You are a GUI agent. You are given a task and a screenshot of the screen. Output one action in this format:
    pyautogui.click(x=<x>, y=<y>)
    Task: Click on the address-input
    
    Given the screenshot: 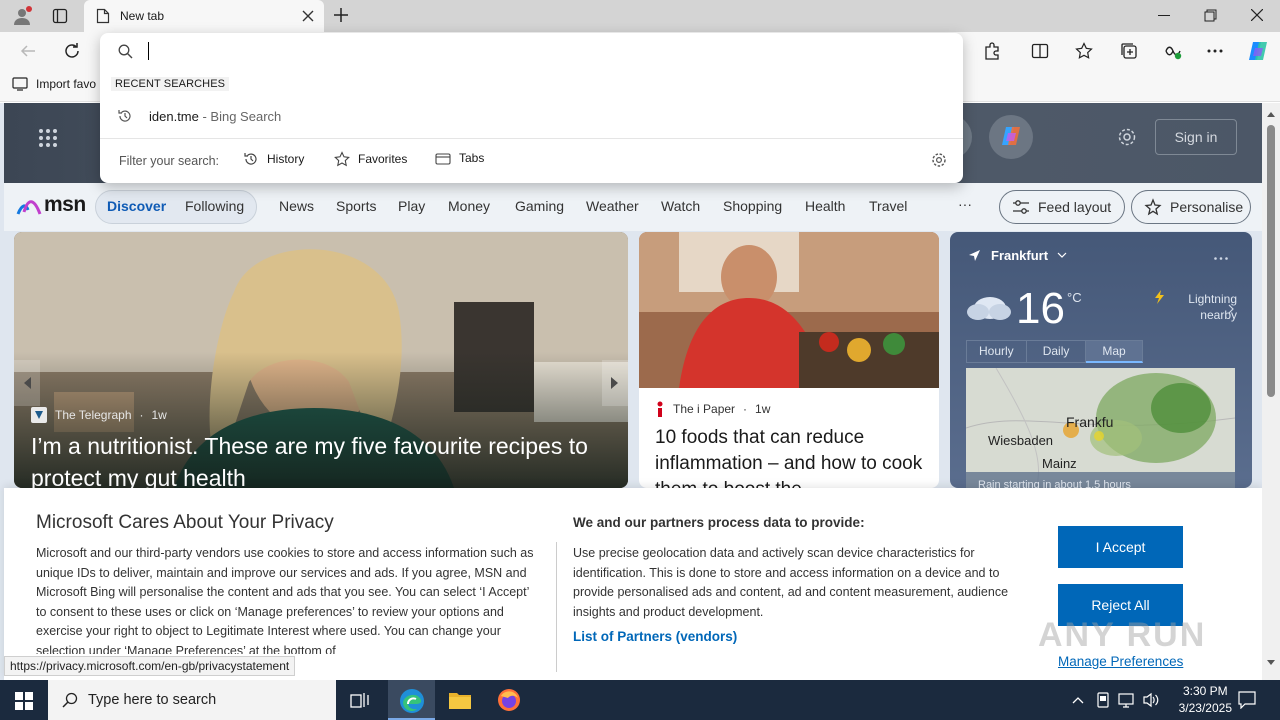 What is the action you would take?
    pyautogui.click(x=536, y=52)
    